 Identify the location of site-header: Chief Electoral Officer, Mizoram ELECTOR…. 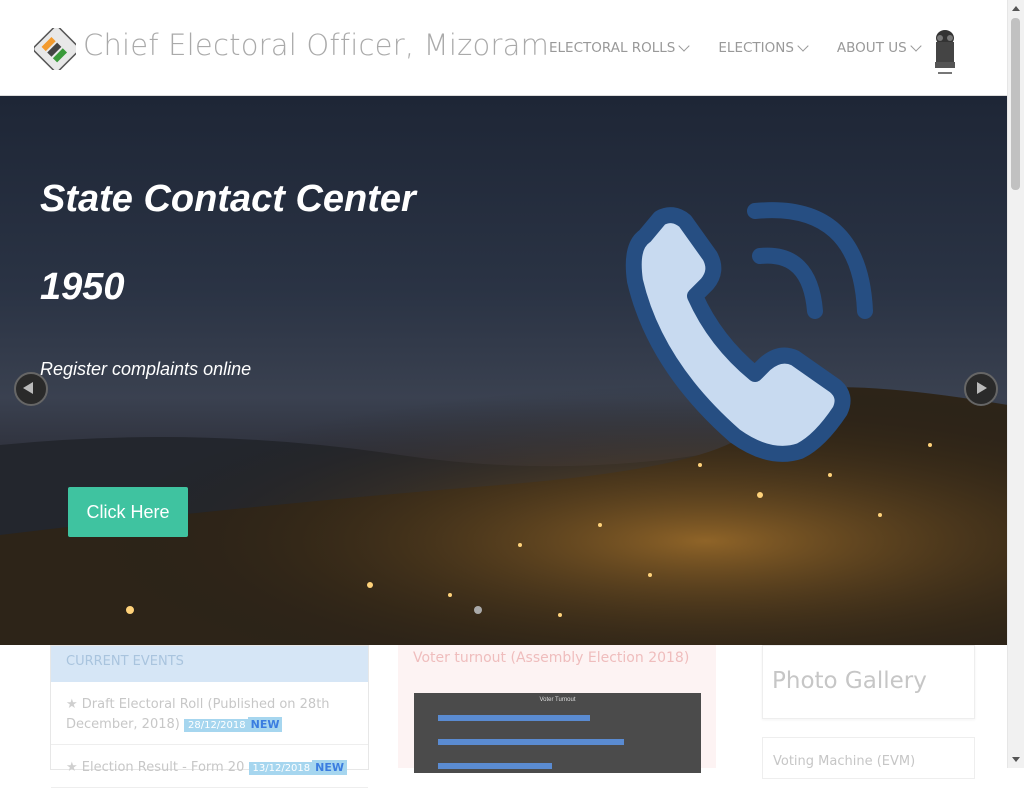
(504, 48).